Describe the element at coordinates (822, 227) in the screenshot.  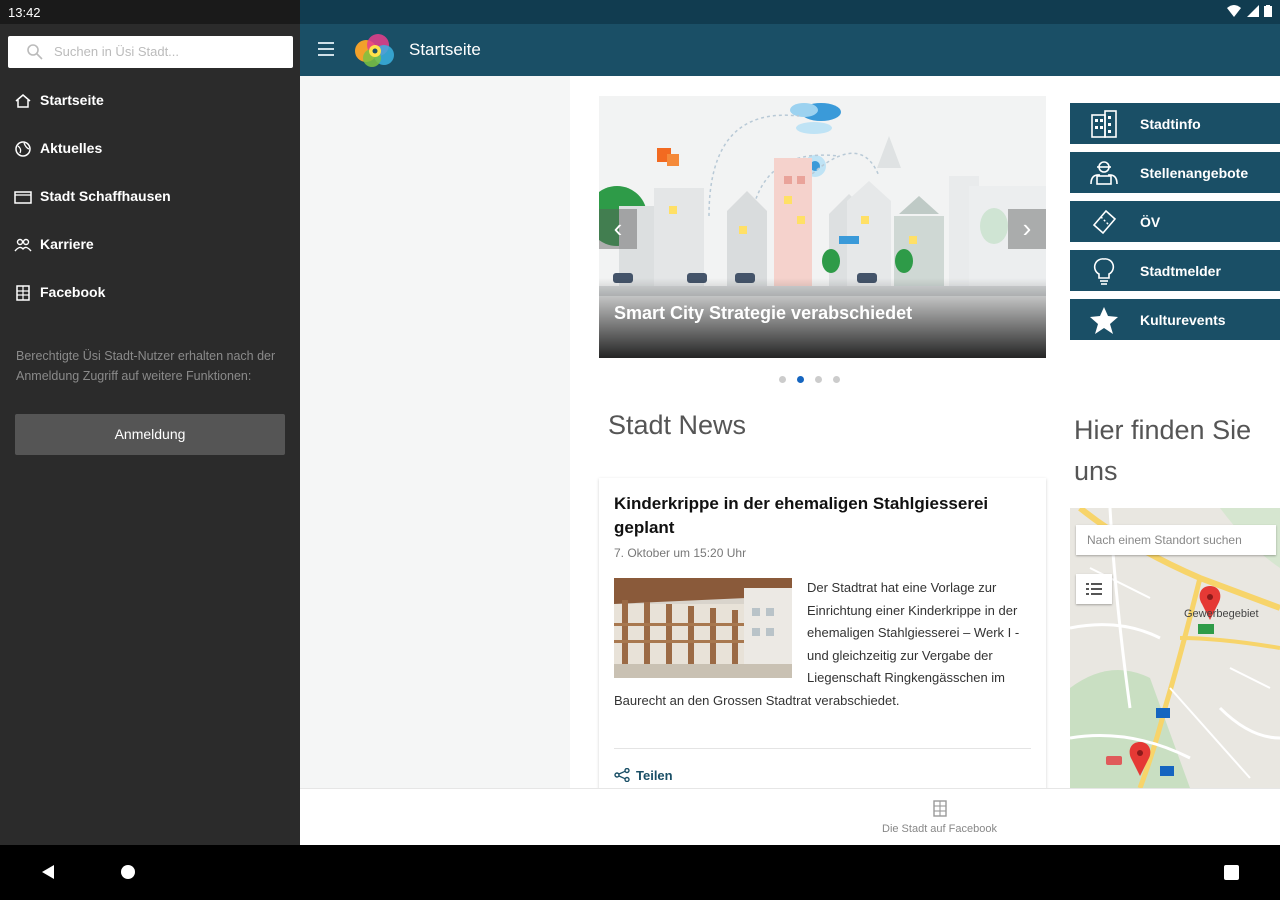
I see `news-carousel: Smart City Strategie verabschiedet ‹ ›` at that location.